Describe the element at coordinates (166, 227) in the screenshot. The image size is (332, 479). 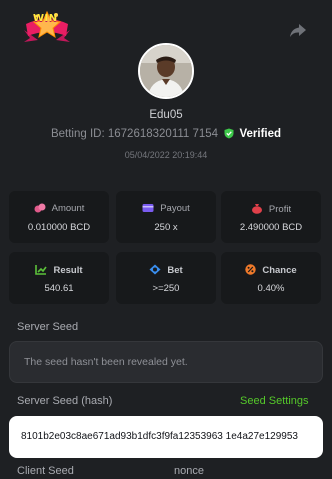
I see `payout-value: 250 x` at that location.